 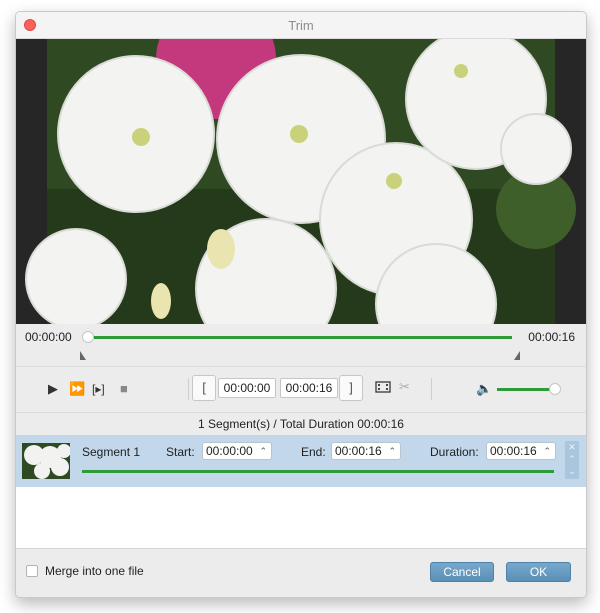 I want to click on segment-tools: ✕ ⌃ ⌄, so click(x=572, y=460).